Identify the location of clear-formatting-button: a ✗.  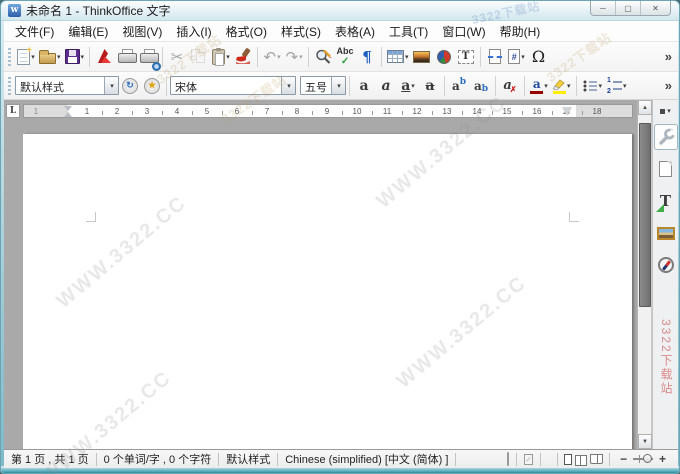
(510, 86).